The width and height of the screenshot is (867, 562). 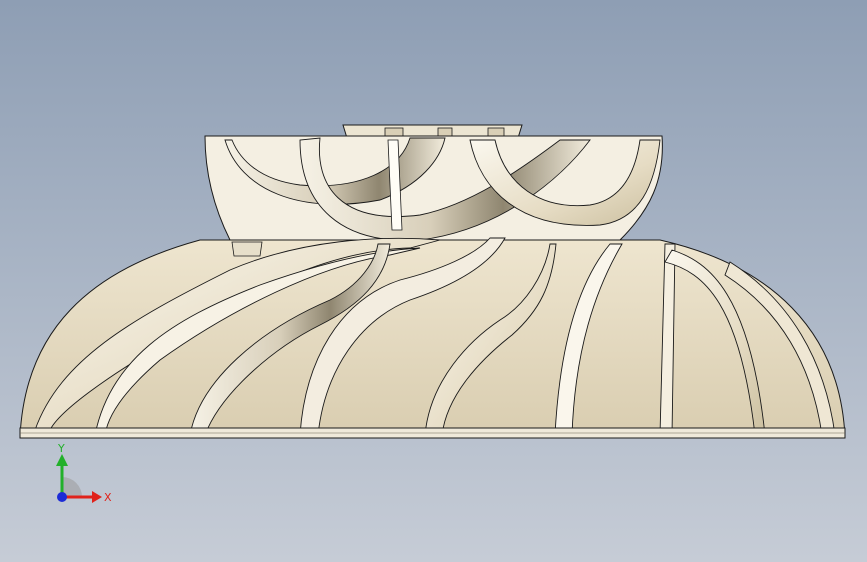 What do you see at coordinates (62, 497) in the screenshot?
I see `z-axis-dot` at bounding box center [62, 497].